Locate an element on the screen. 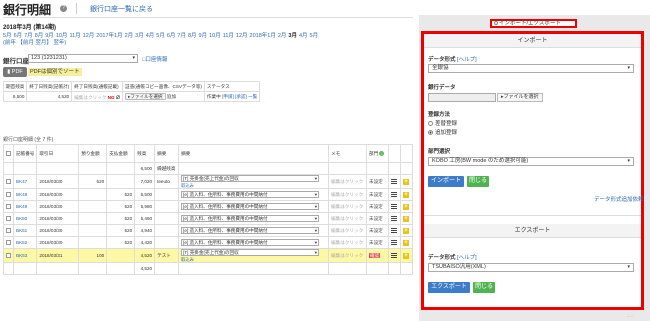 The image size is (650, 321). account-select: 123 (1231231) ▾ is located at coordinates (83, 58).